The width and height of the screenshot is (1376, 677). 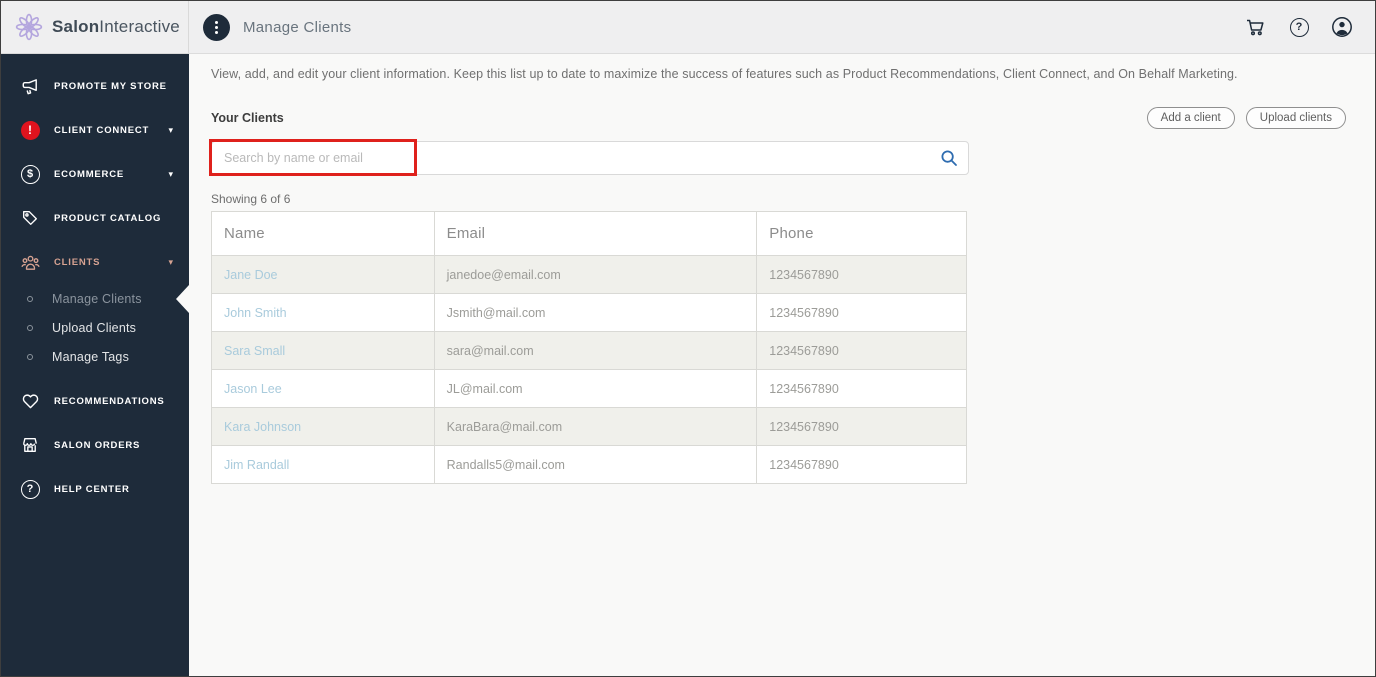 What do you see at coordinates (77, 262) in the screenshot?
I see `sidebar-item-label: CLIENTS` at bounding box center [77, 262].